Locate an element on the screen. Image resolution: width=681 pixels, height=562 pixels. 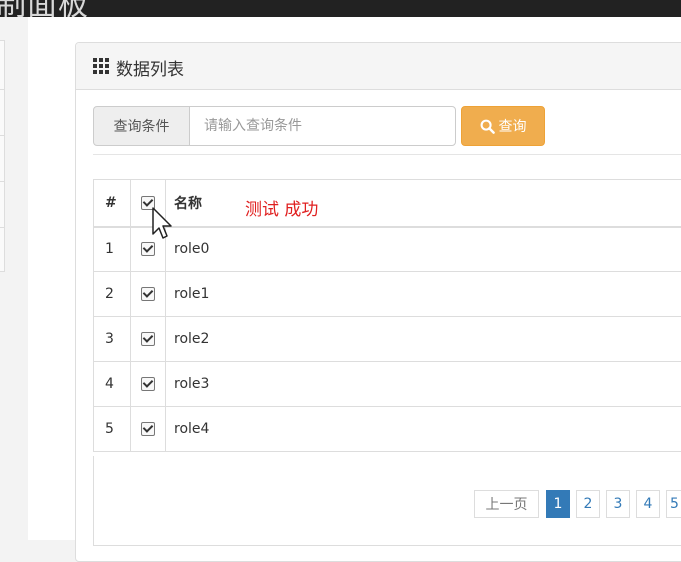
table-row: 5 role4 is located at coordinates (387, 429).